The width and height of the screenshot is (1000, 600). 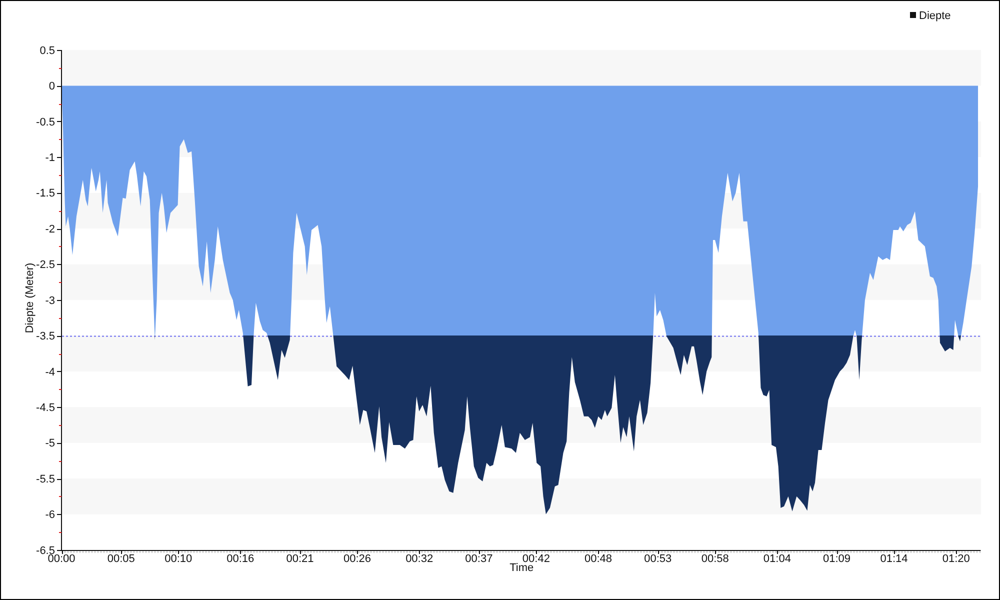 I want to click on y-tick-label: 0.5, so click(x=47, y=50).